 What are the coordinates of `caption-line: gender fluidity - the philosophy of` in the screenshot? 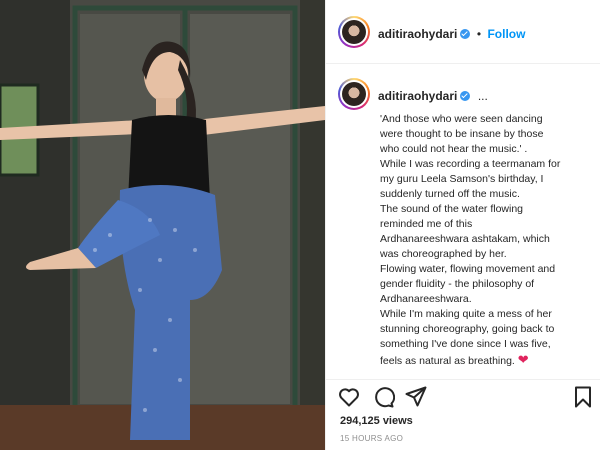 It's located at (457, 284).